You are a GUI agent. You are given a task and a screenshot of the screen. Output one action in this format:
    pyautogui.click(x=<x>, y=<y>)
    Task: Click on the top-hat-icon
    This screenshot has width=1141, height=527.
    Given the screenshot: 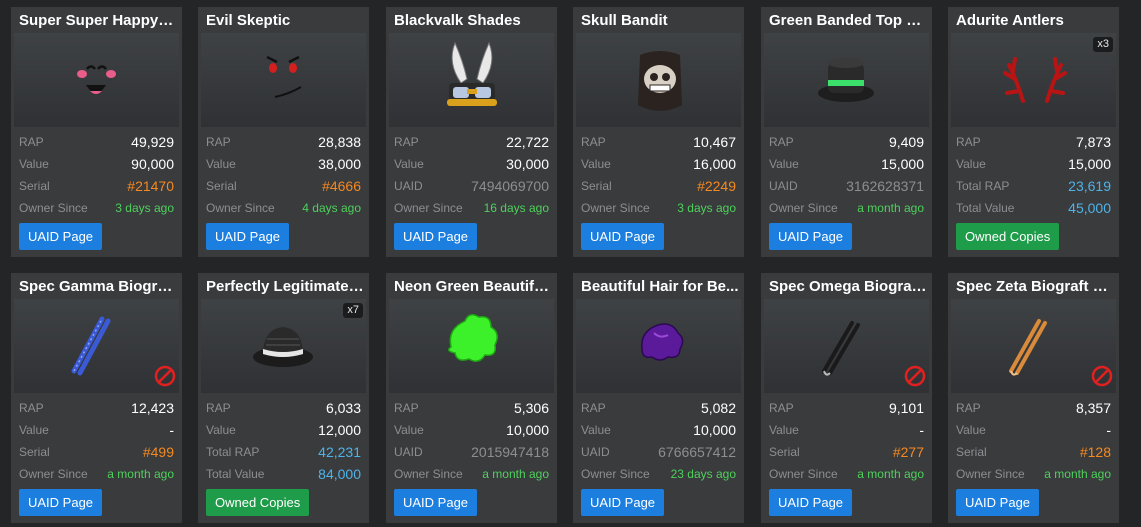 What is the action you would take?
    pyautogui.click(x=846, y=80)
    